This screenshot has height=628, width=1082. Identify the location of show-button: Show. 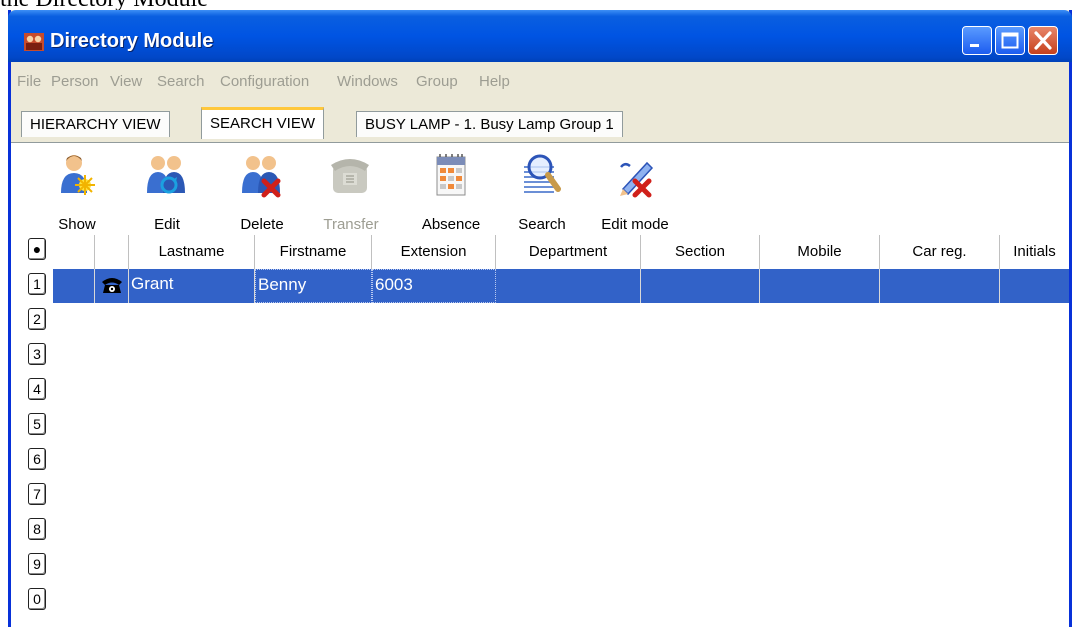
(77, 195).